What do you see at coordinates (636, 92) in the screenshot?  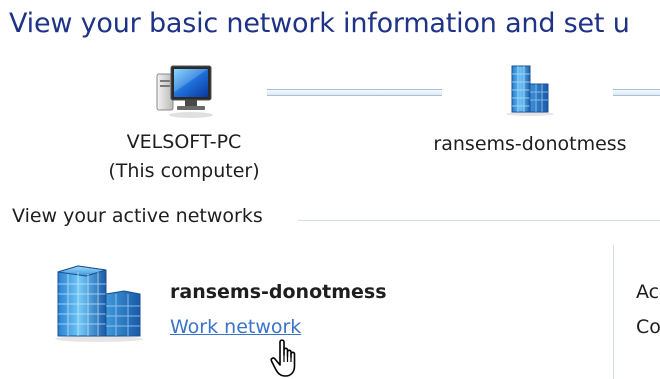 I see `connection-line-internet` at bounding box center [636, 92].